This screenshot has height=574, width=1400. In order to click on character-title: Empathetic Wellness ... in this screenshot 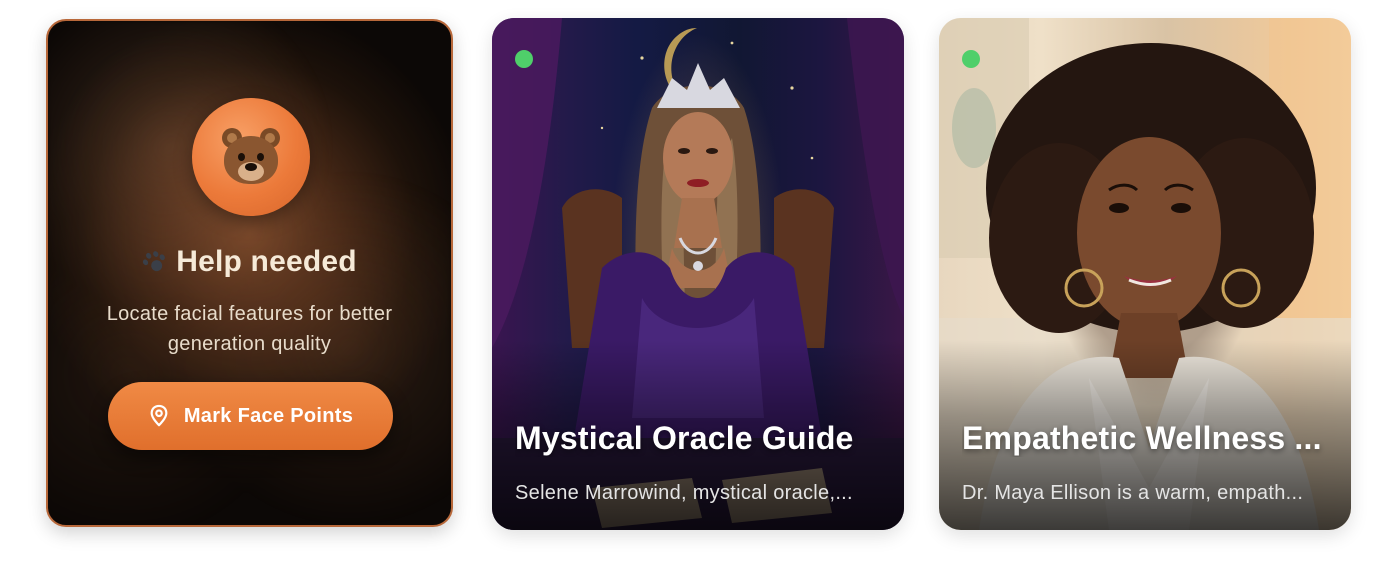, I will do `click(1142, 438)`.